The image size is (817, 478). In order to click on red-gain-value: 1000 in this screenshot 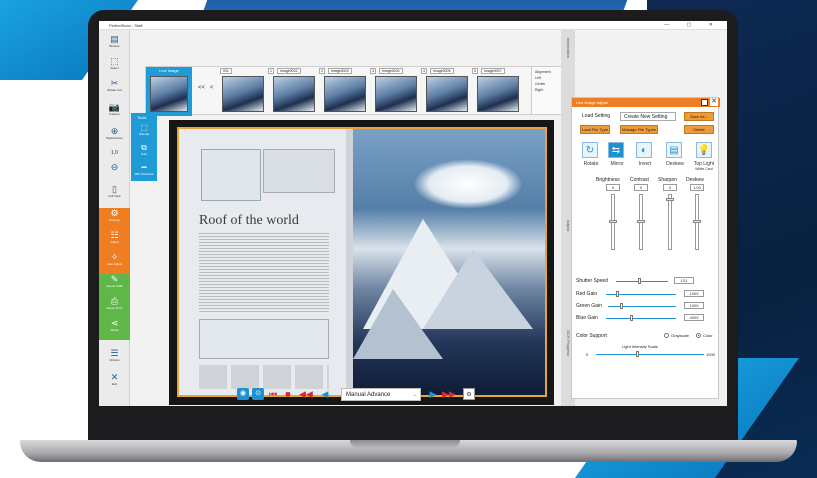, I will do `click(694, 293)`.